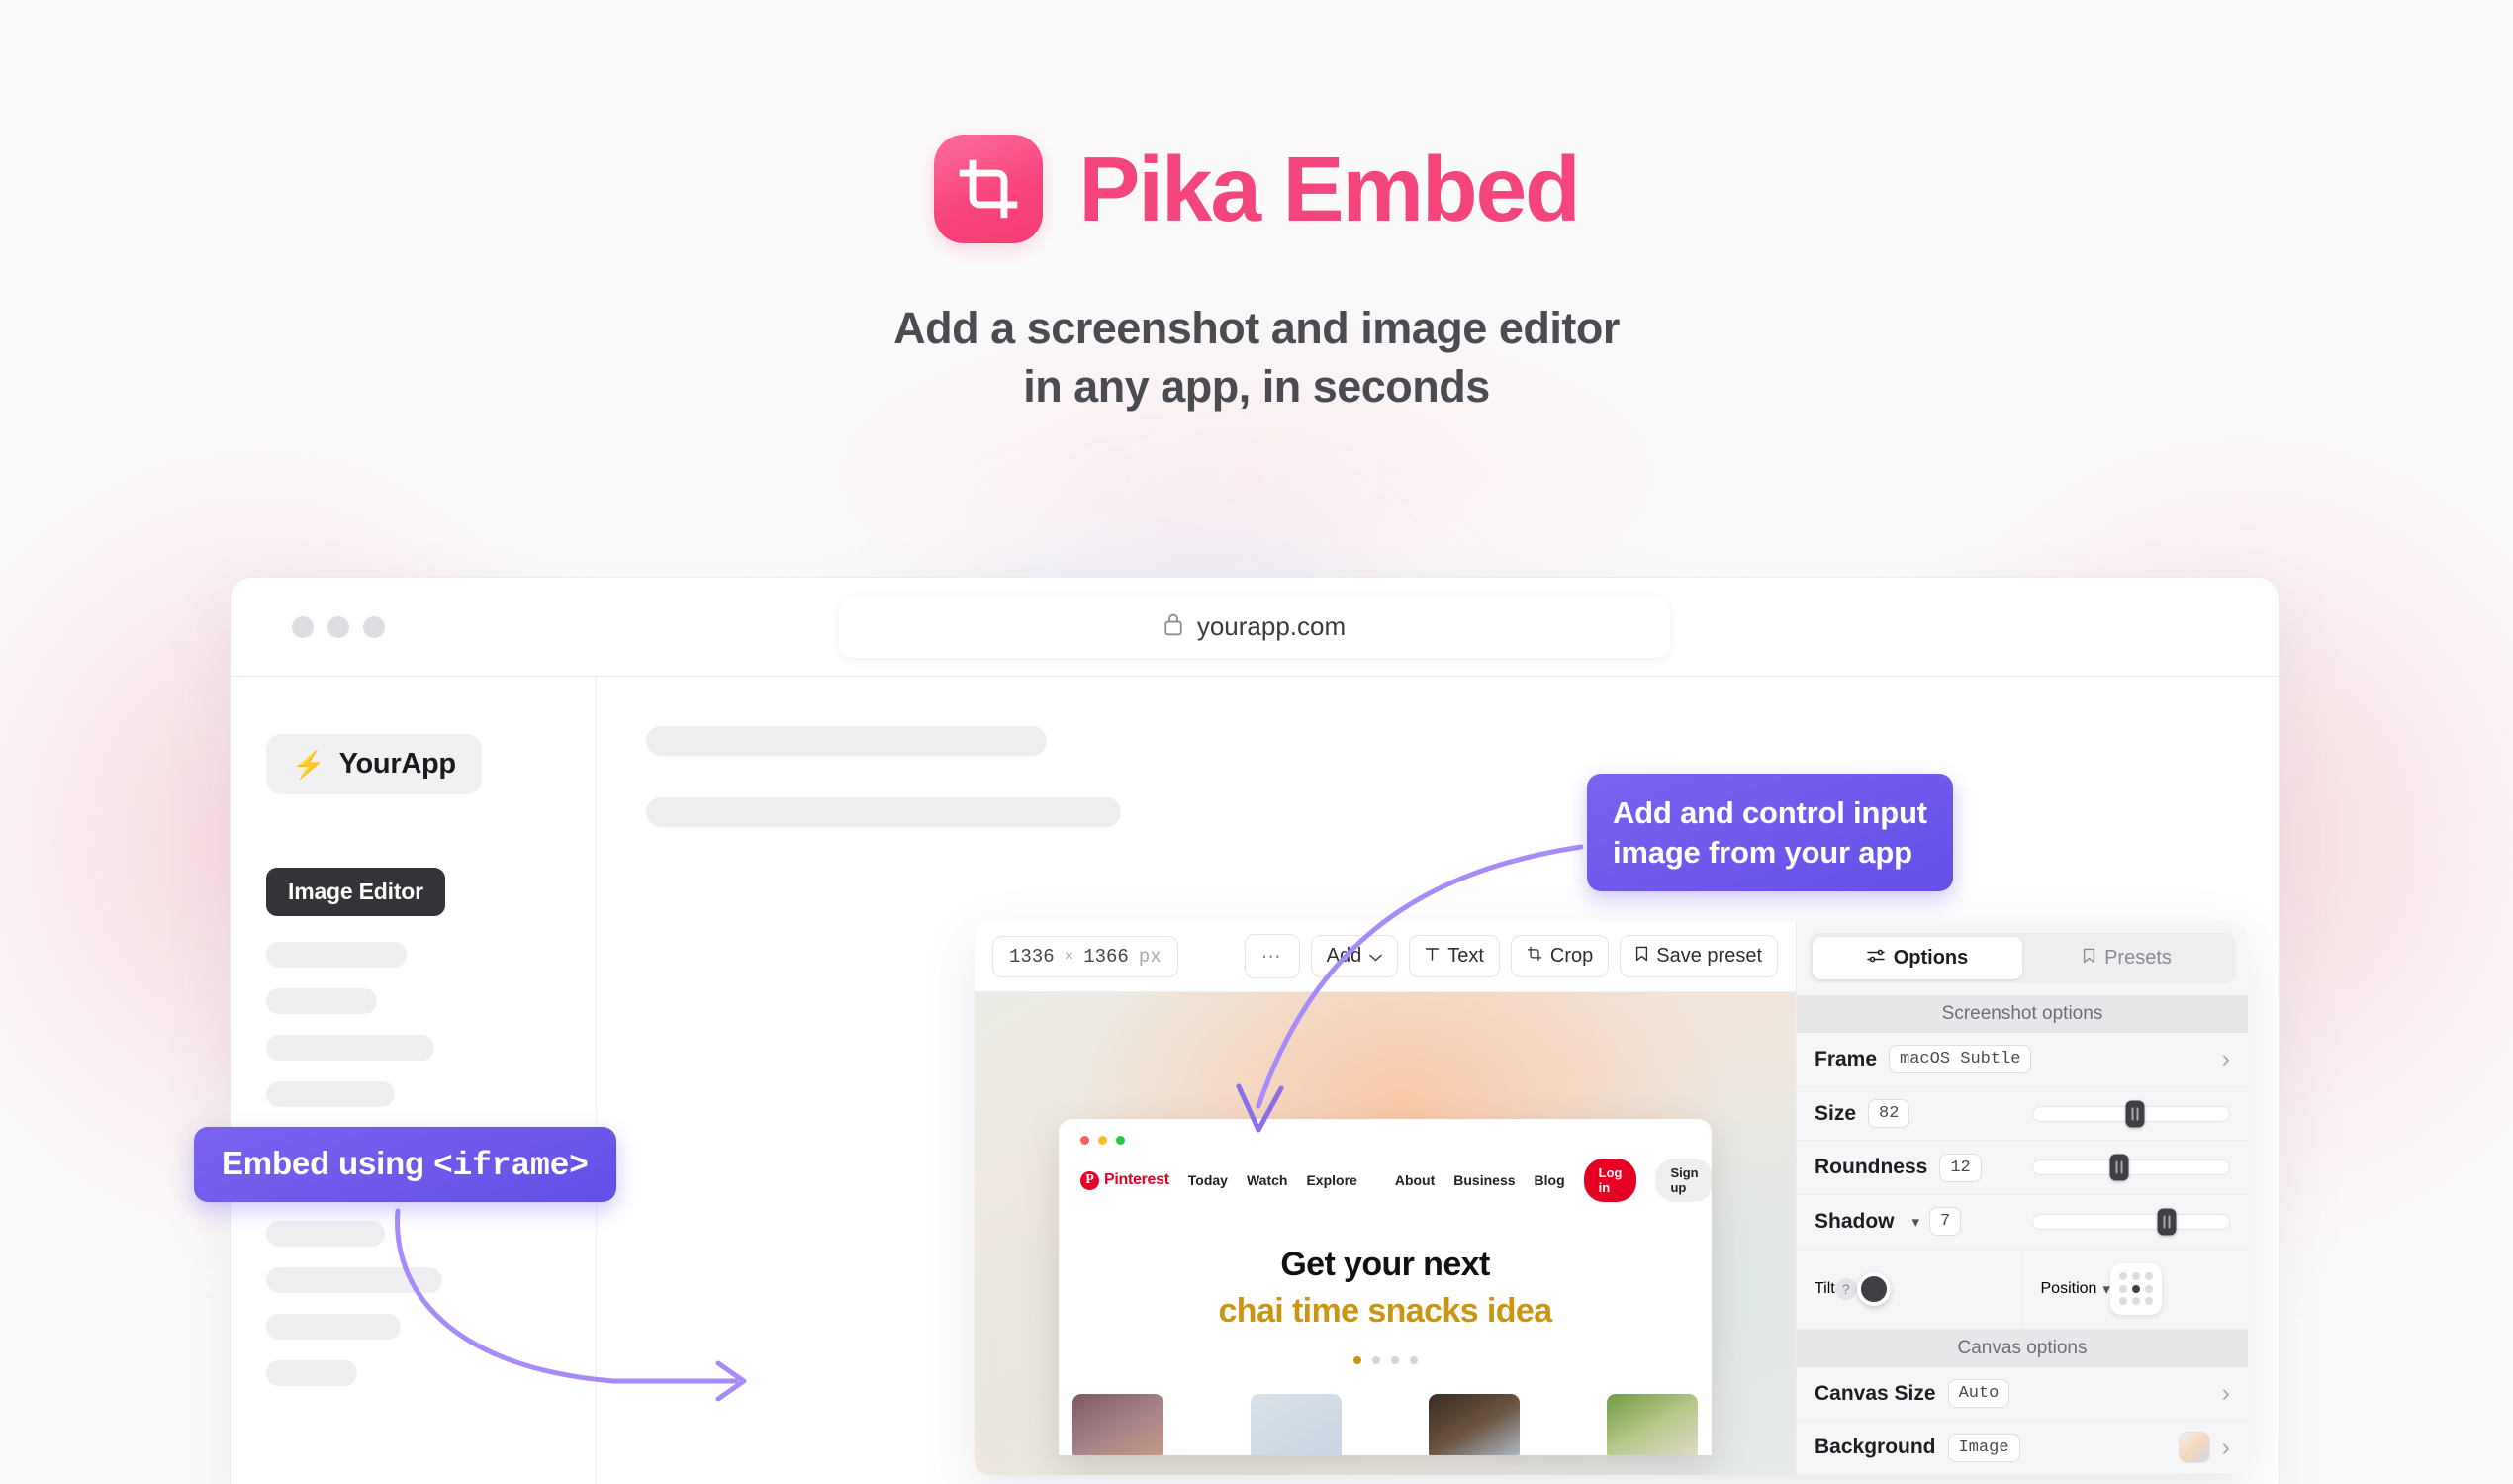 Image resolution: width=2513 pixels, height=1484 pixels. I want to click on add-button: Add, so click(1354, 956).